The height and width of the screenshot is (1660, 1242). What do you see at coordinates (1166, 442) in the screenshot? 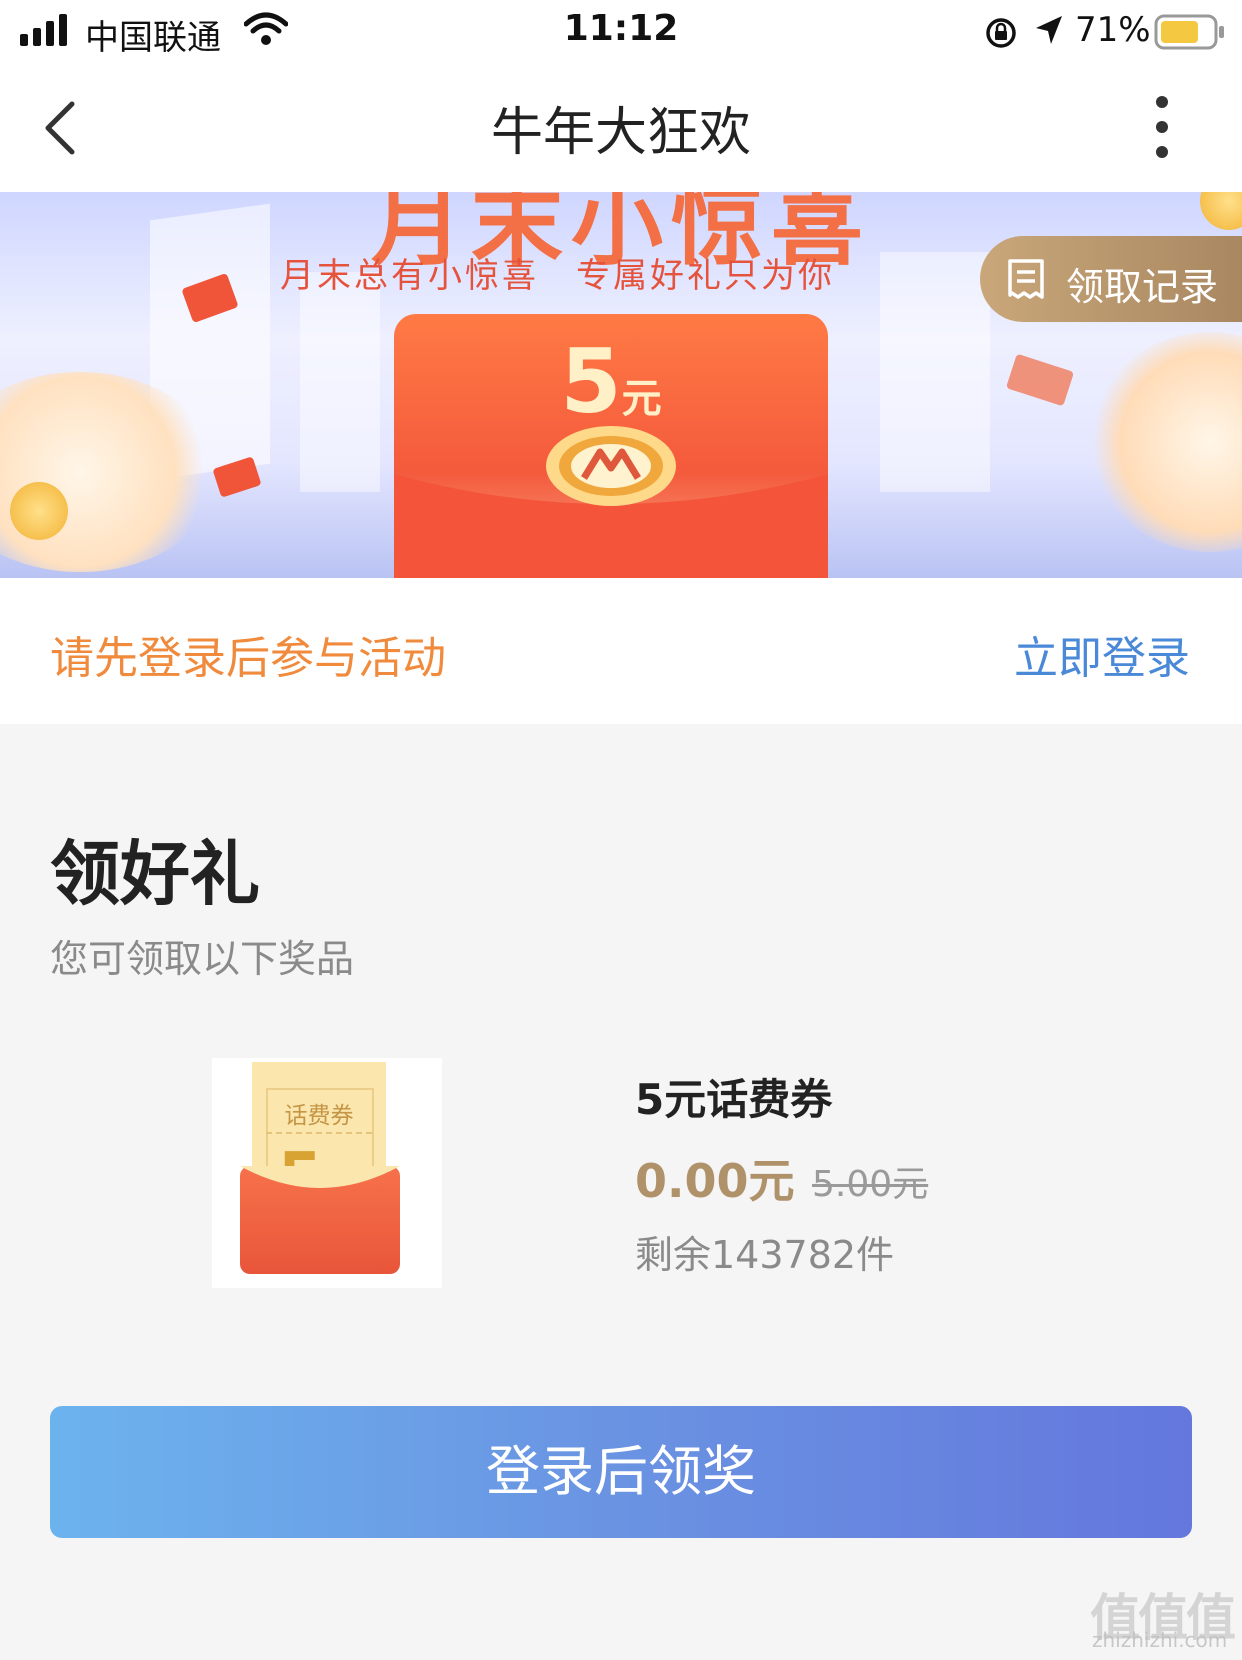
I see `cloud-decoration` at bounding box center [1166, 442].